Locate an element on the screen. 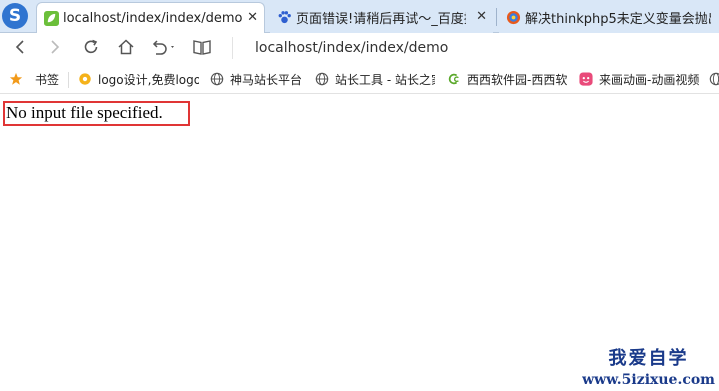 Image resolution: width=719 pixels, height=391 pixels. watermark: 我爱自学 www.5izixue.com is located at coordinates (648, 366).